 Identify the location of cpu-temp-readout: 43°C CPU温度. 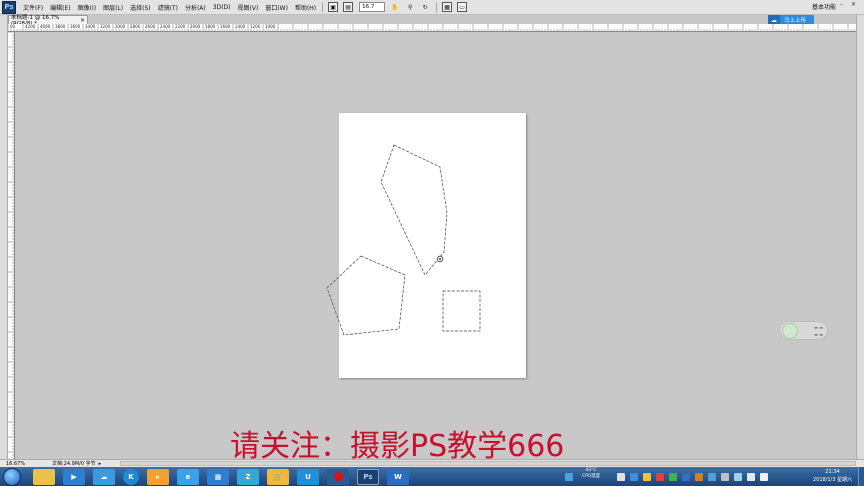
(591, 474).